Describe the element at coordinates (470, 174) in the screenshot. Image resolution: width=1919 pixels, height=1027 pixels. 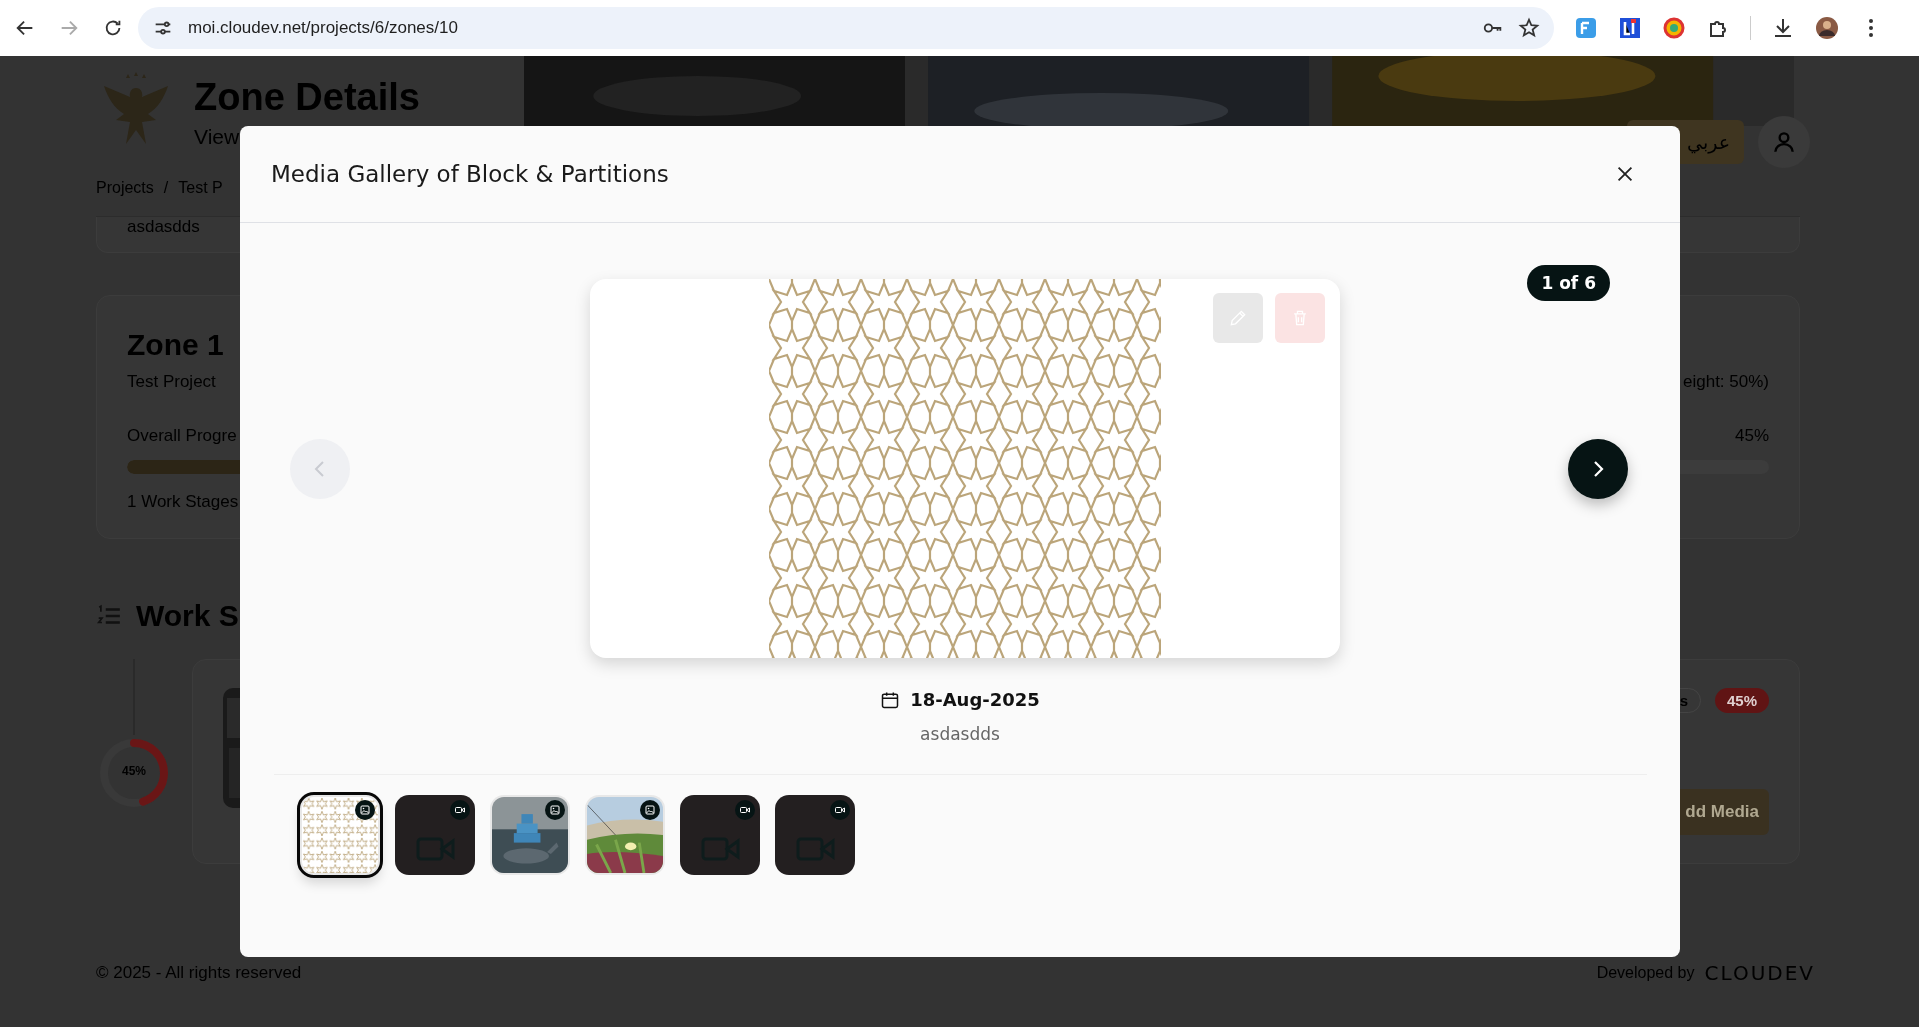
I see `dialog-title: Media Gallery of Block & Partitions` at that location.